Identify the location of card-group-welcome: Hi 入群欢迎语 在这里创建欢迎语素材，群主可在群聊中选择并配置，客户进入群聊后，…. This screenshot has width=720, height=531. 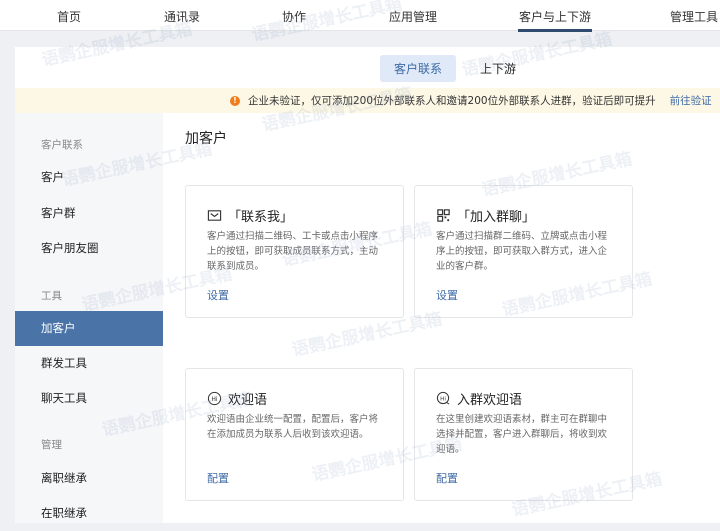
(523, 434).